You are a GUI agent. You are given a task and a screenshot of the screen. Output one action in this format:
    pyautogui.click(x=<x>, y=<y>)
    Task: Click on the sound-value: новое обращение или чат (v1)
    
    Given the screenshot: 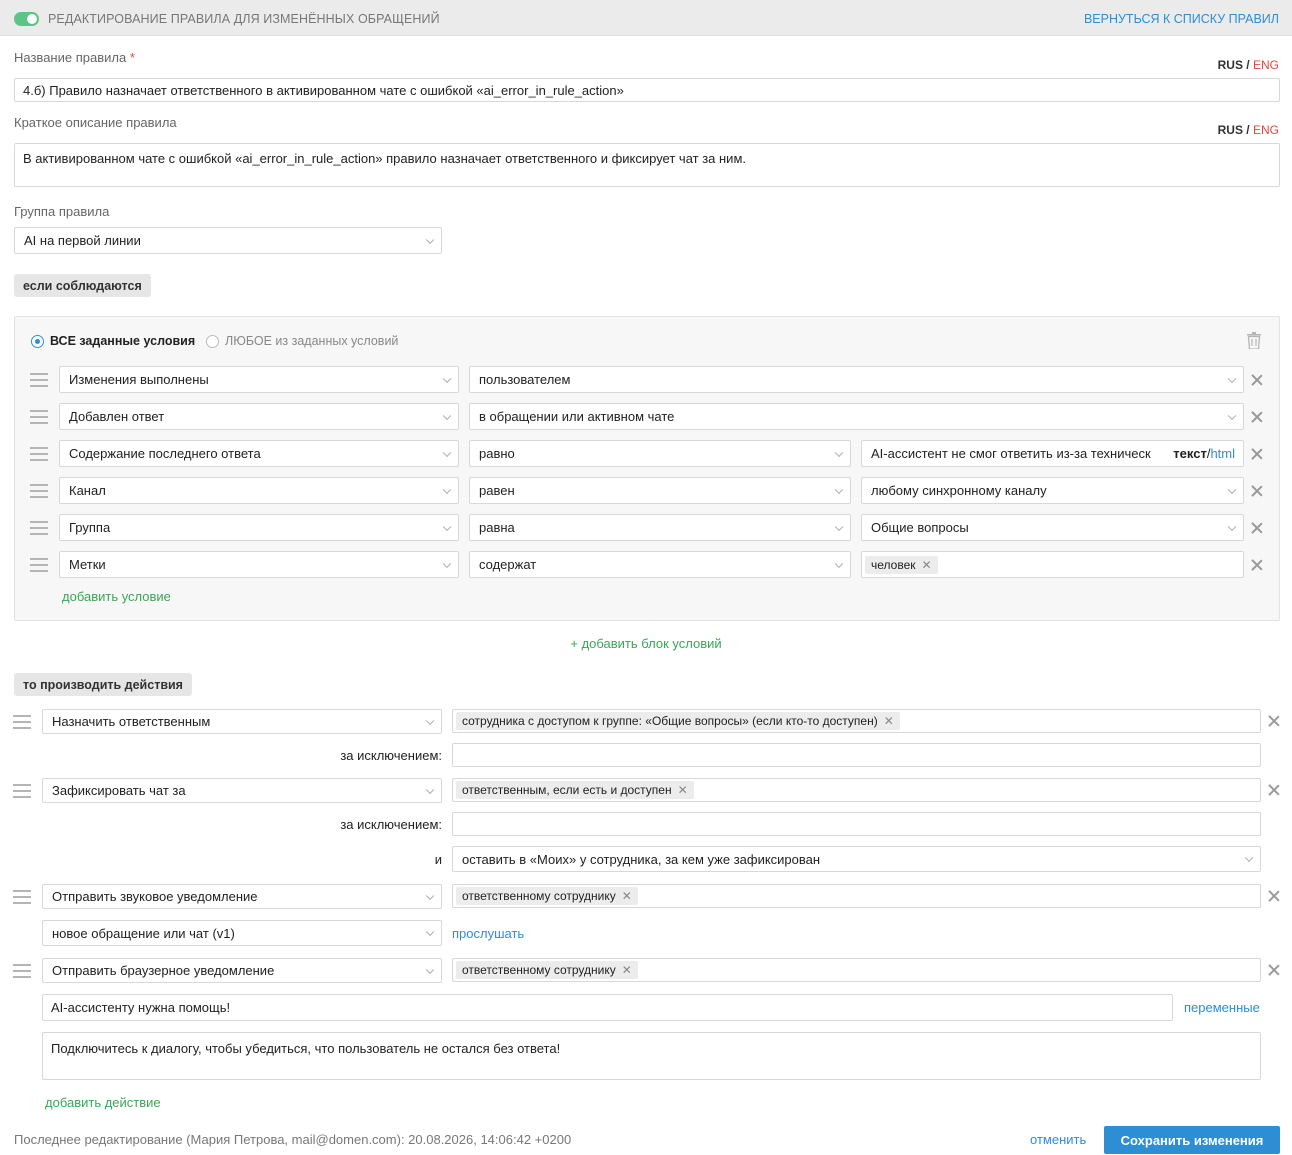 What is the action you would take?
    pyautogui.click(x=143, y=933)
    